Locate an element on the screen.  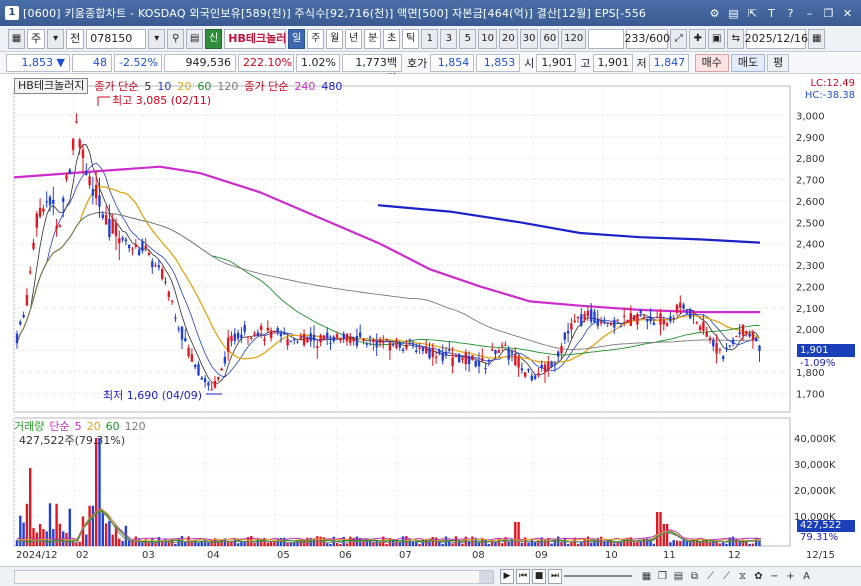
time-scrollbar is located at coordinates (254, 577).